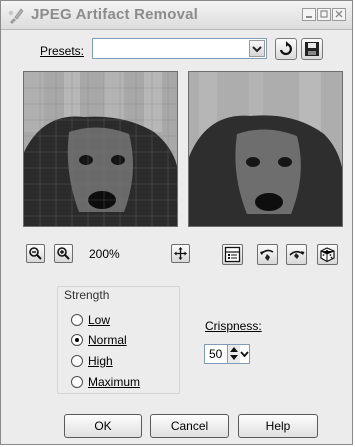  I want to click on strength-option-low: Low, so click(90, 320).